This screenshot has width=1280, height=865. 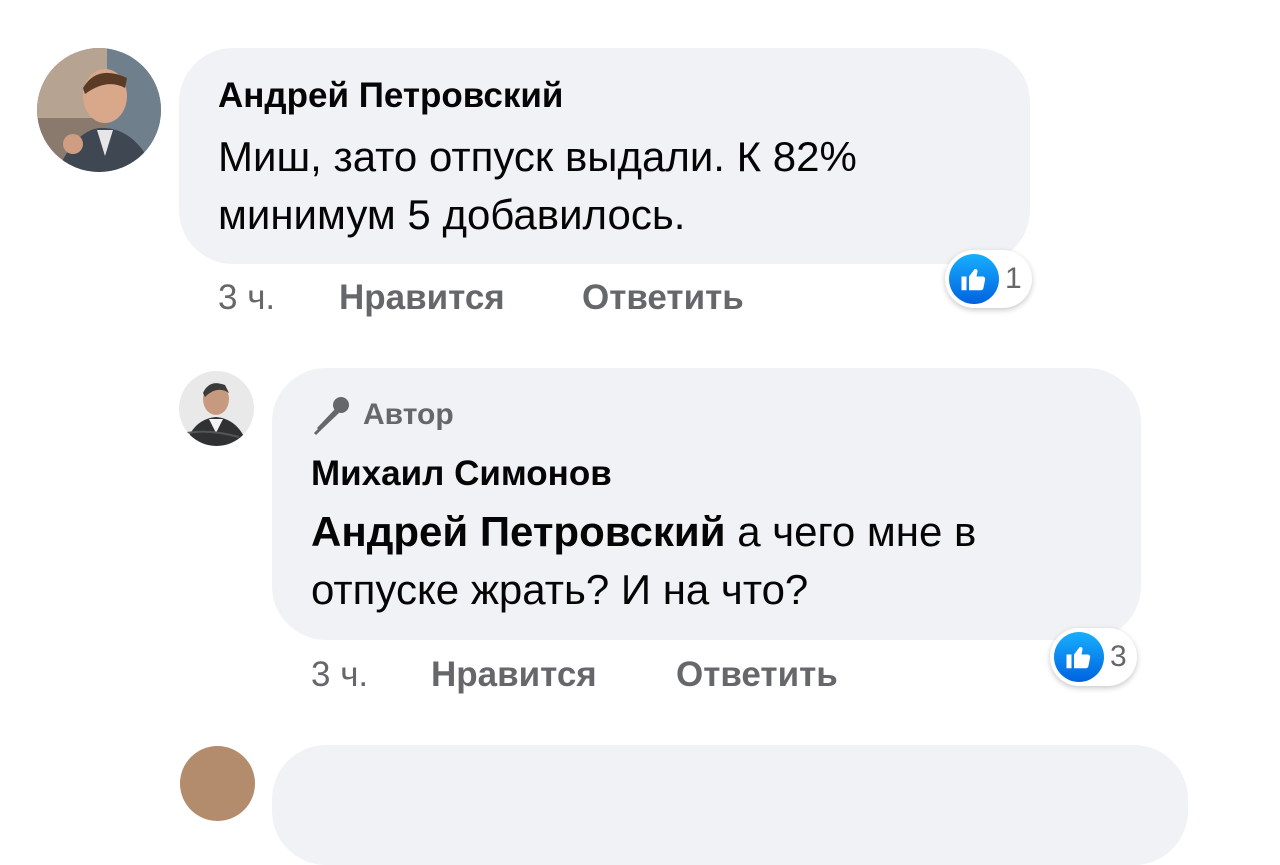 What do you see at coordinates (757, 675) in the screenshot?
I see `reply-reply-link: Ответить` at bounding box center [757, 675].